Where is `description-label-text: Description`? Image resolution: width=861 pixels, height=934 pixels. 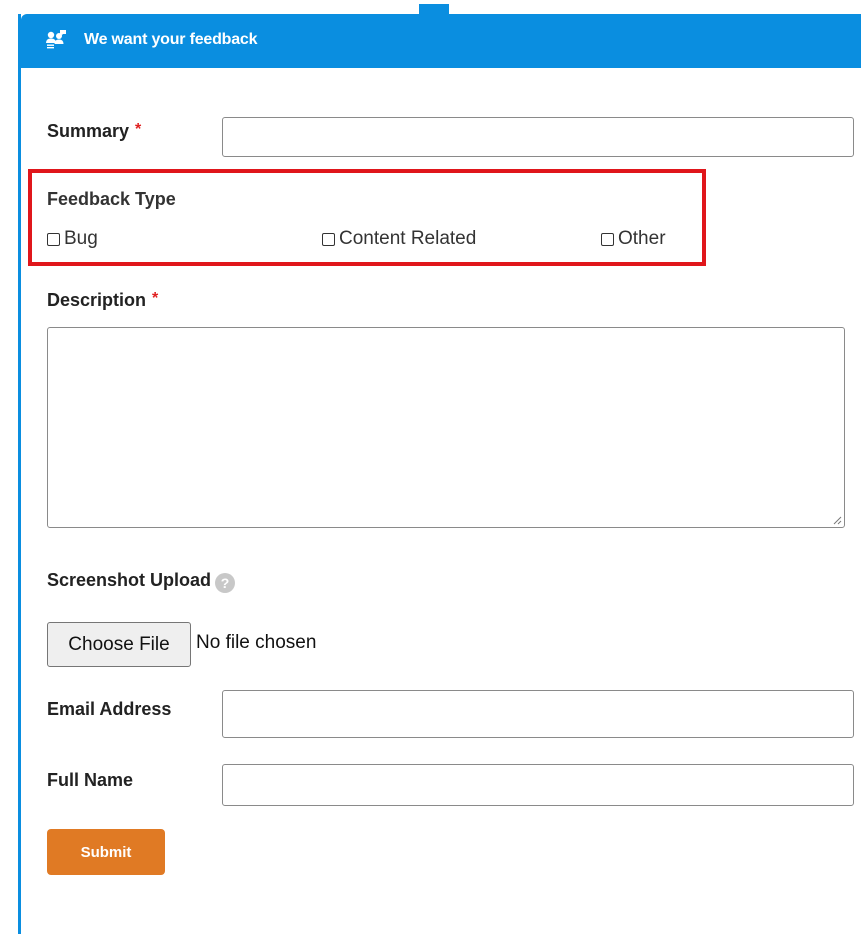 description-label-text: Description is located at coordinates (97, 300).